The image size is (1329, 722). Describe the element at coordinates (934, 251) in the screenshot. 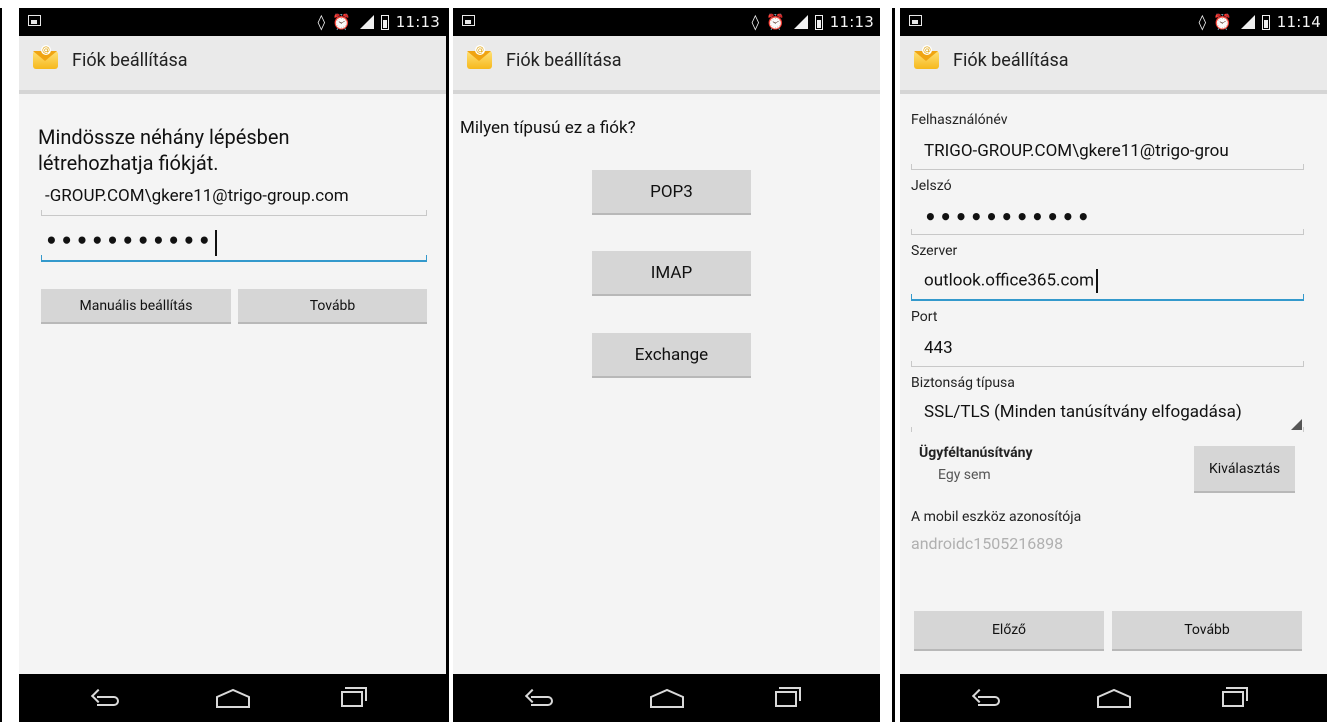

I see `server-label: Szerver` at that location.